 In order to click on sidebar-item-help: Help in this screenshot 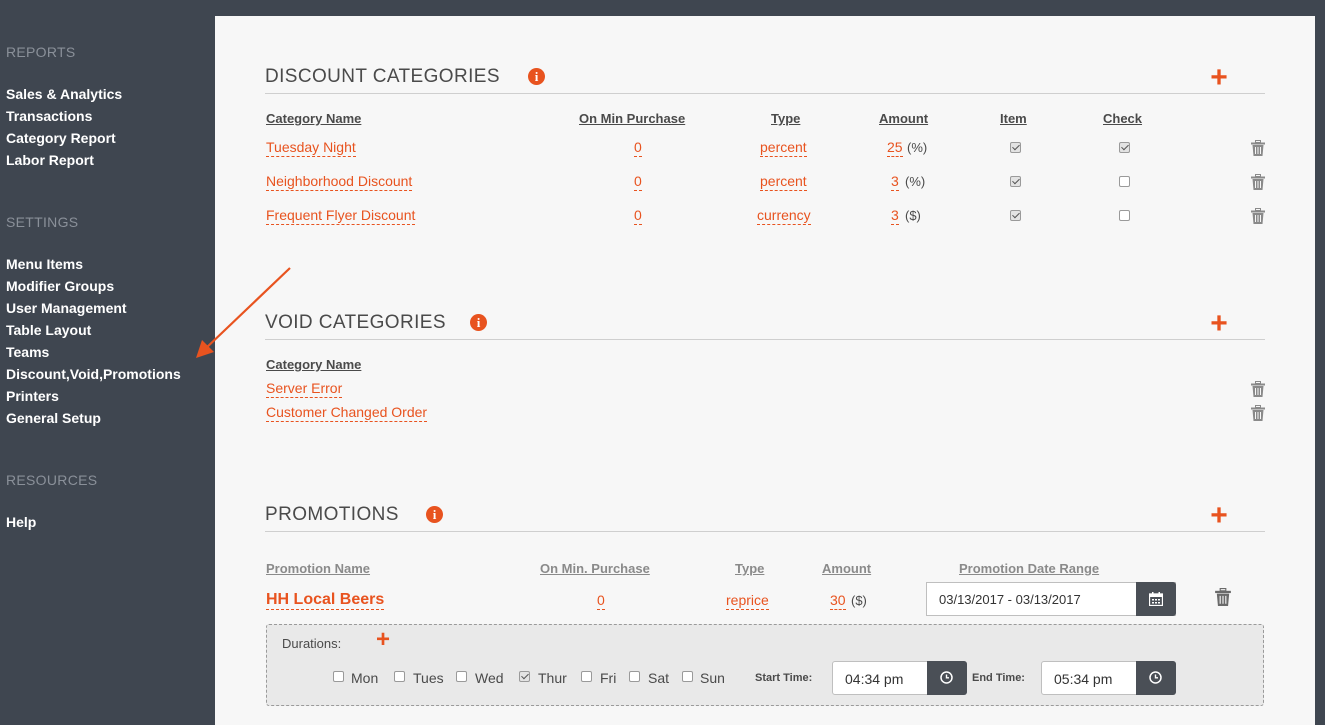, I will do `click(21, 522)`.